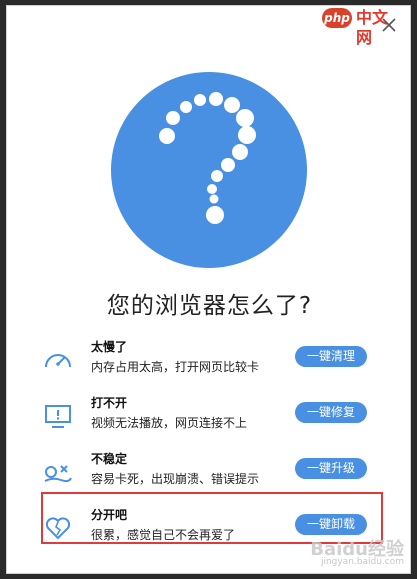  Describe the element at coordinates (175, 479) in the screenshot. I see `item-description: 容易卡死，出现崩溃、错误提示` at that location.